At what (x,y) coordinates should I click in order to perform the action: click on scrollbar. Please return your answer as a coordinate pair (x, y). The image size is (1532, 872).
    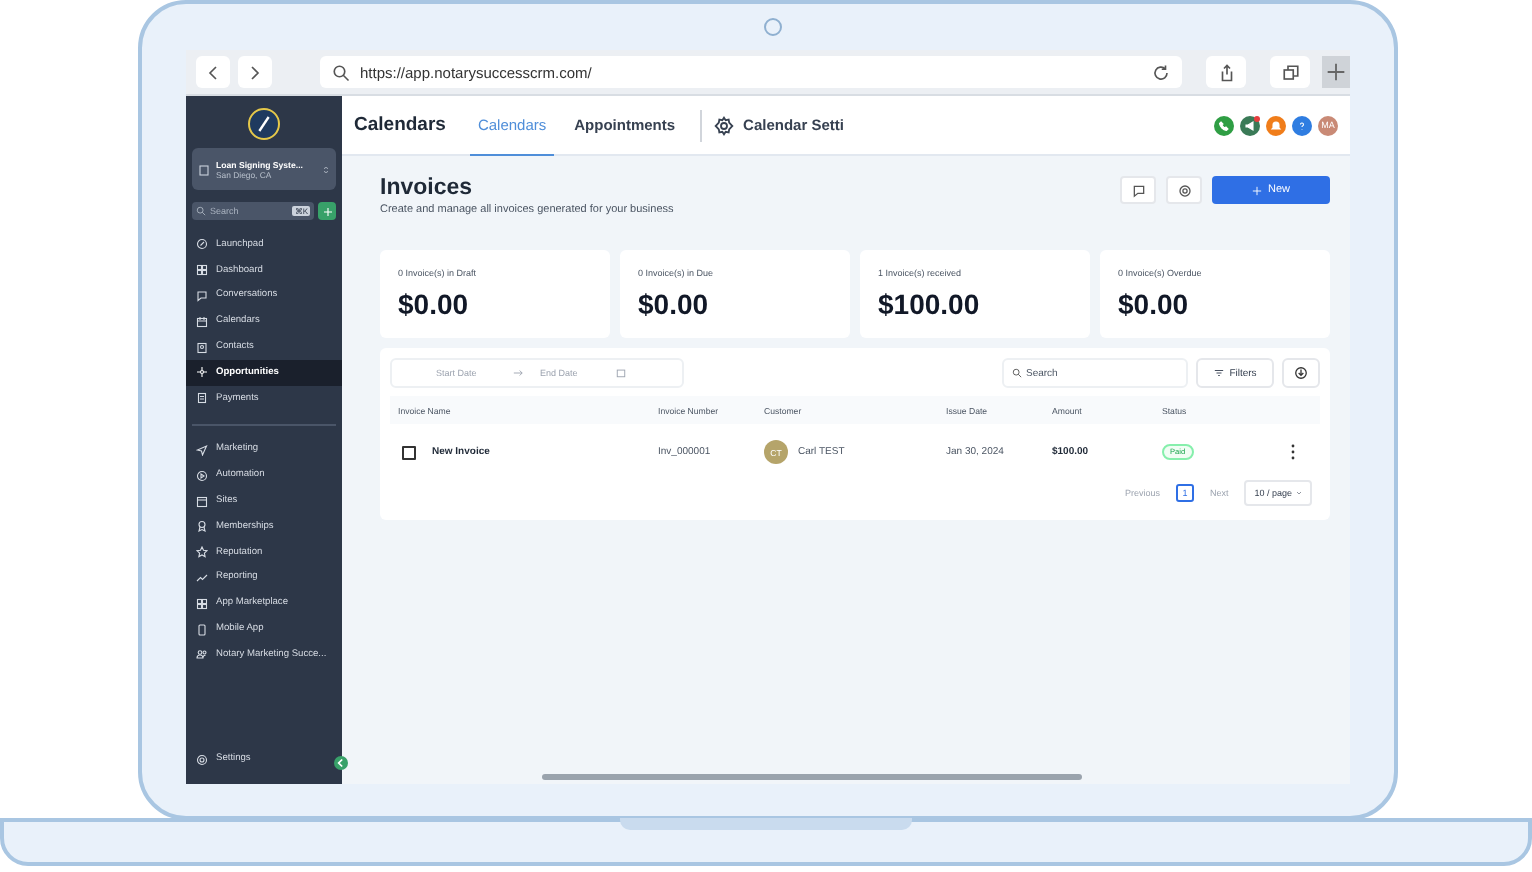
    Looking at the image, I should click on (812, 777).